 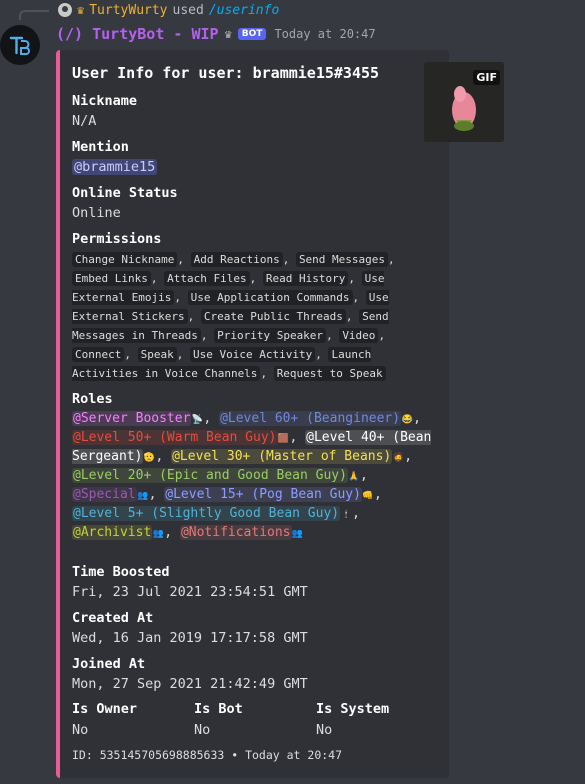 What do you see at coordinates (342, 259) in the screenshot?
I see `permission-item: Send Messages` at bounding box center [342, 259].